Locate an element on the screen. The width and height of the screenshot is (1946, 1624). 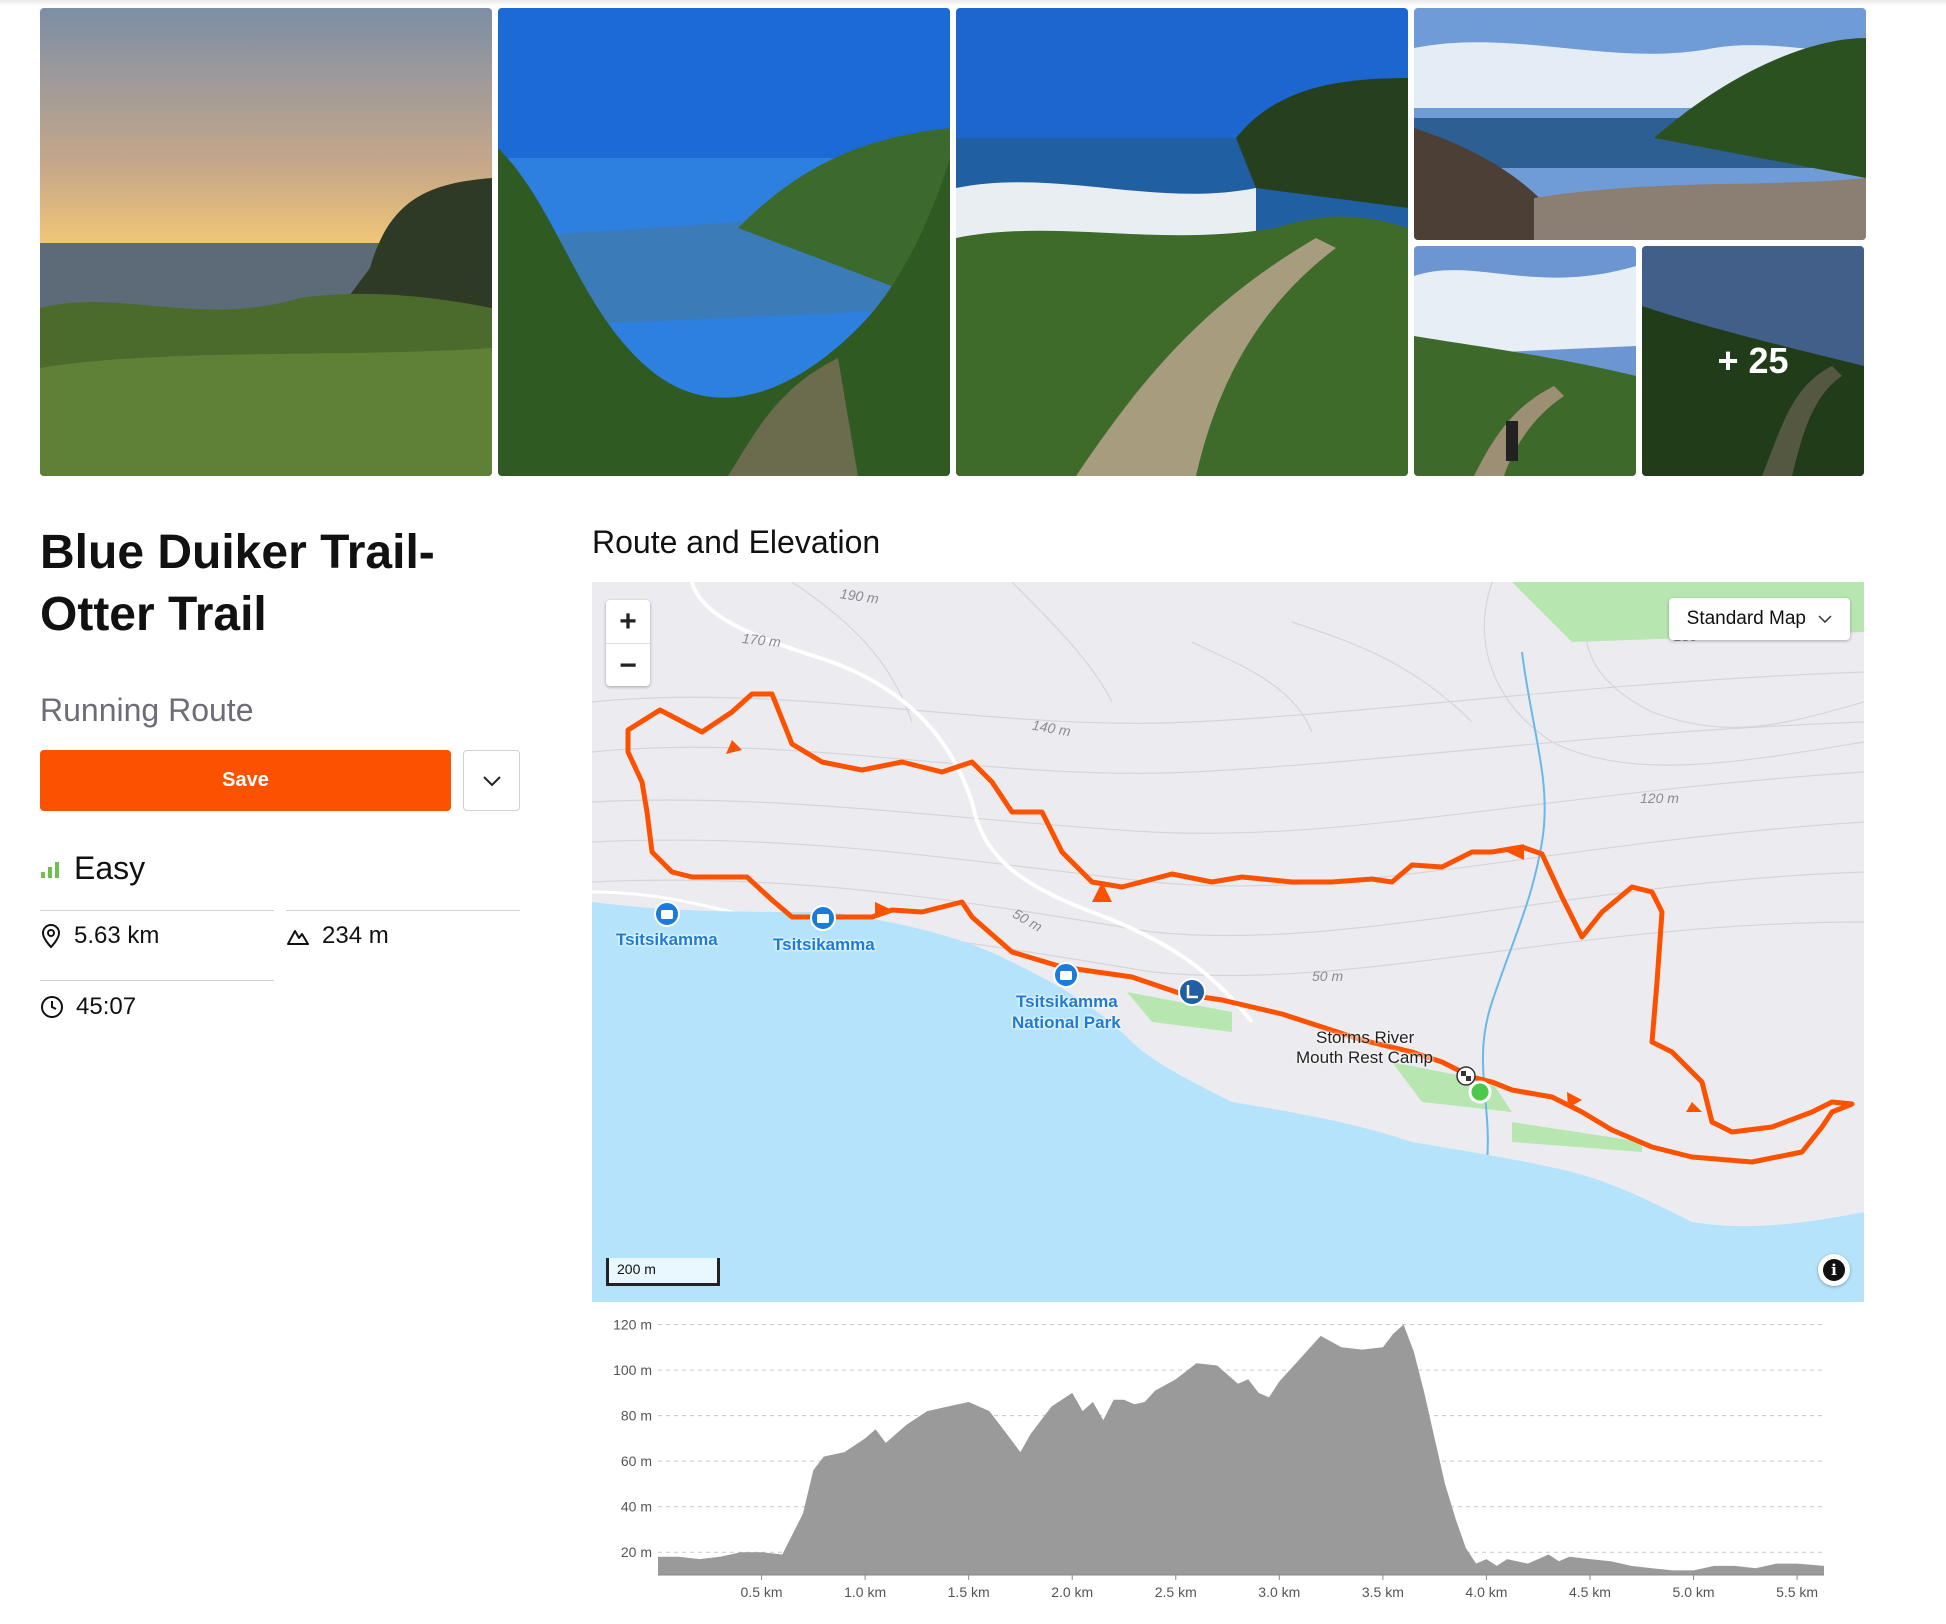
more-options-button is located at coordinates (491, 780).